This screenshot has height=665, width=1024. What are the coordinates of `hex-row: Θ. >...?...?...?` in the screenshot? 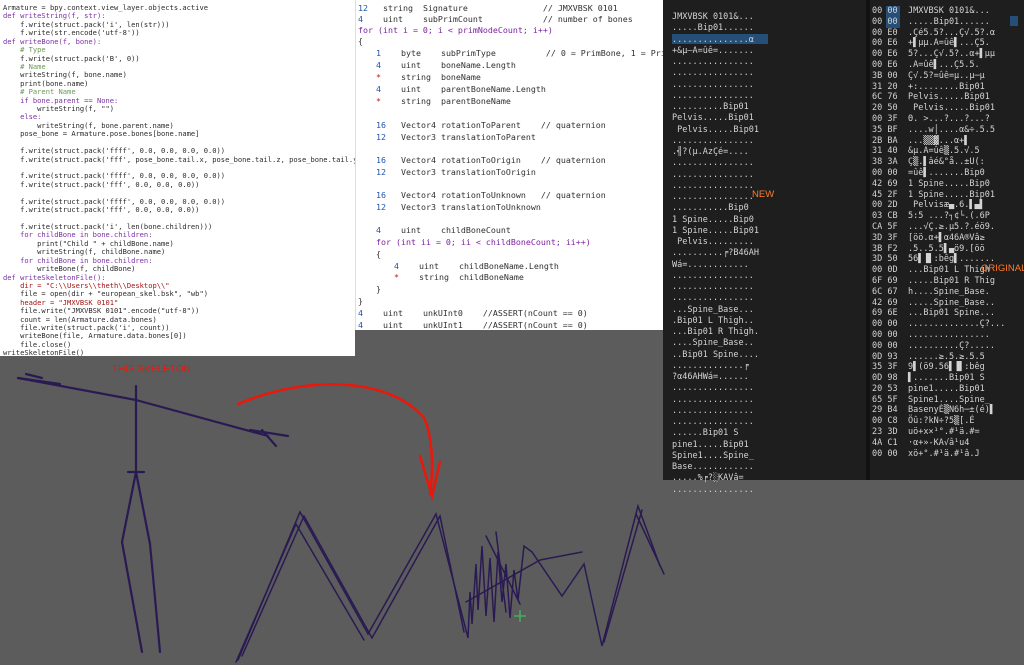 It's located at (949, 118).